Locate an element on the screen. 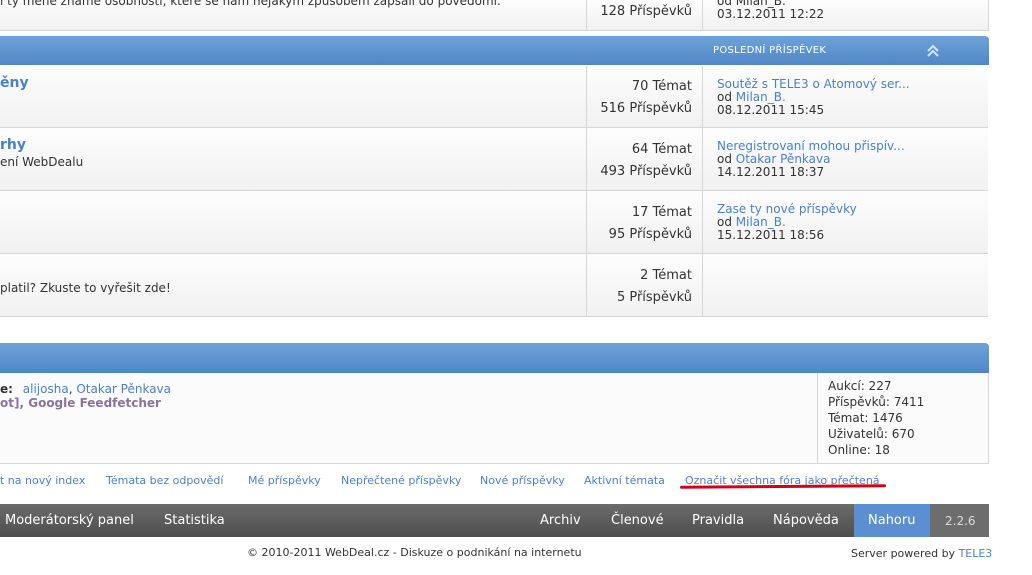  online-bot: ot] is located at coordinates (10, 403).